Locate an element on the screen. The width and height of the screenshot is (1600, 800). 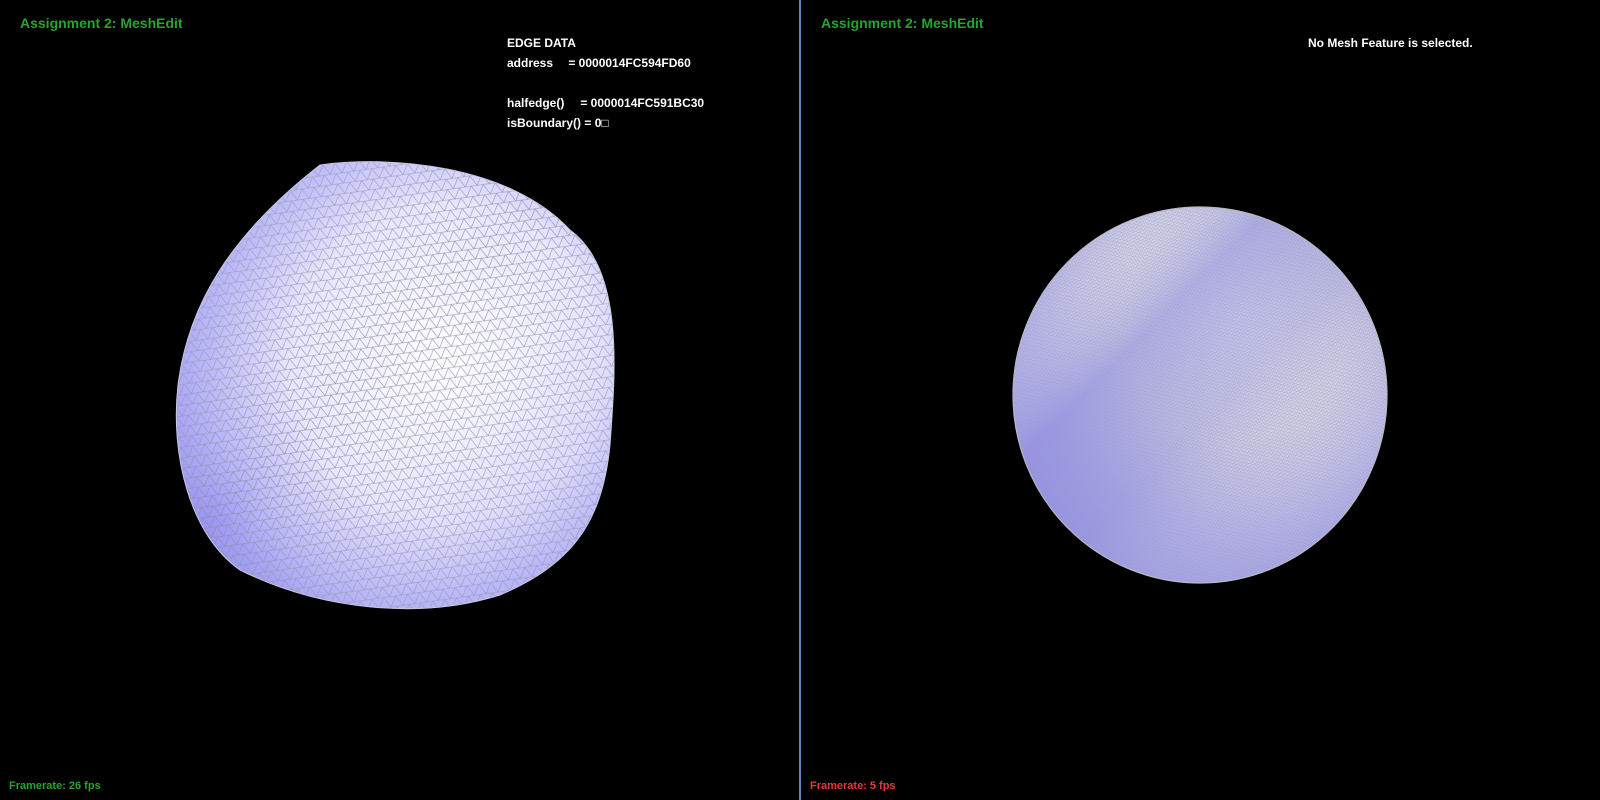
address-label: address is located at coordinates (530, 63).